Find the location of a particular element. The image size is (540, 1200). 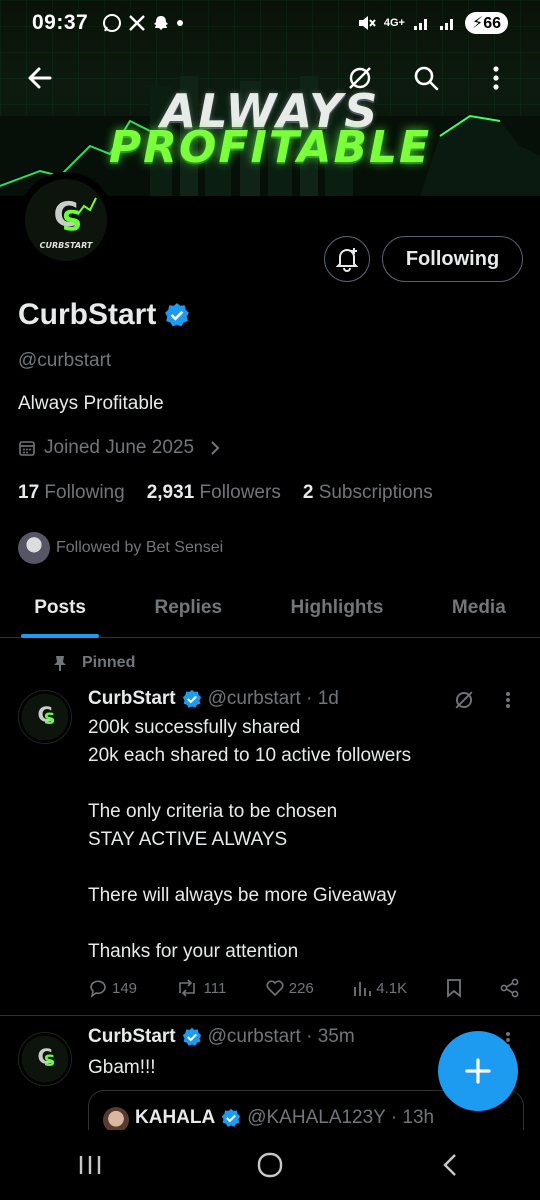

search-icon is located at coordinates (426, 78).